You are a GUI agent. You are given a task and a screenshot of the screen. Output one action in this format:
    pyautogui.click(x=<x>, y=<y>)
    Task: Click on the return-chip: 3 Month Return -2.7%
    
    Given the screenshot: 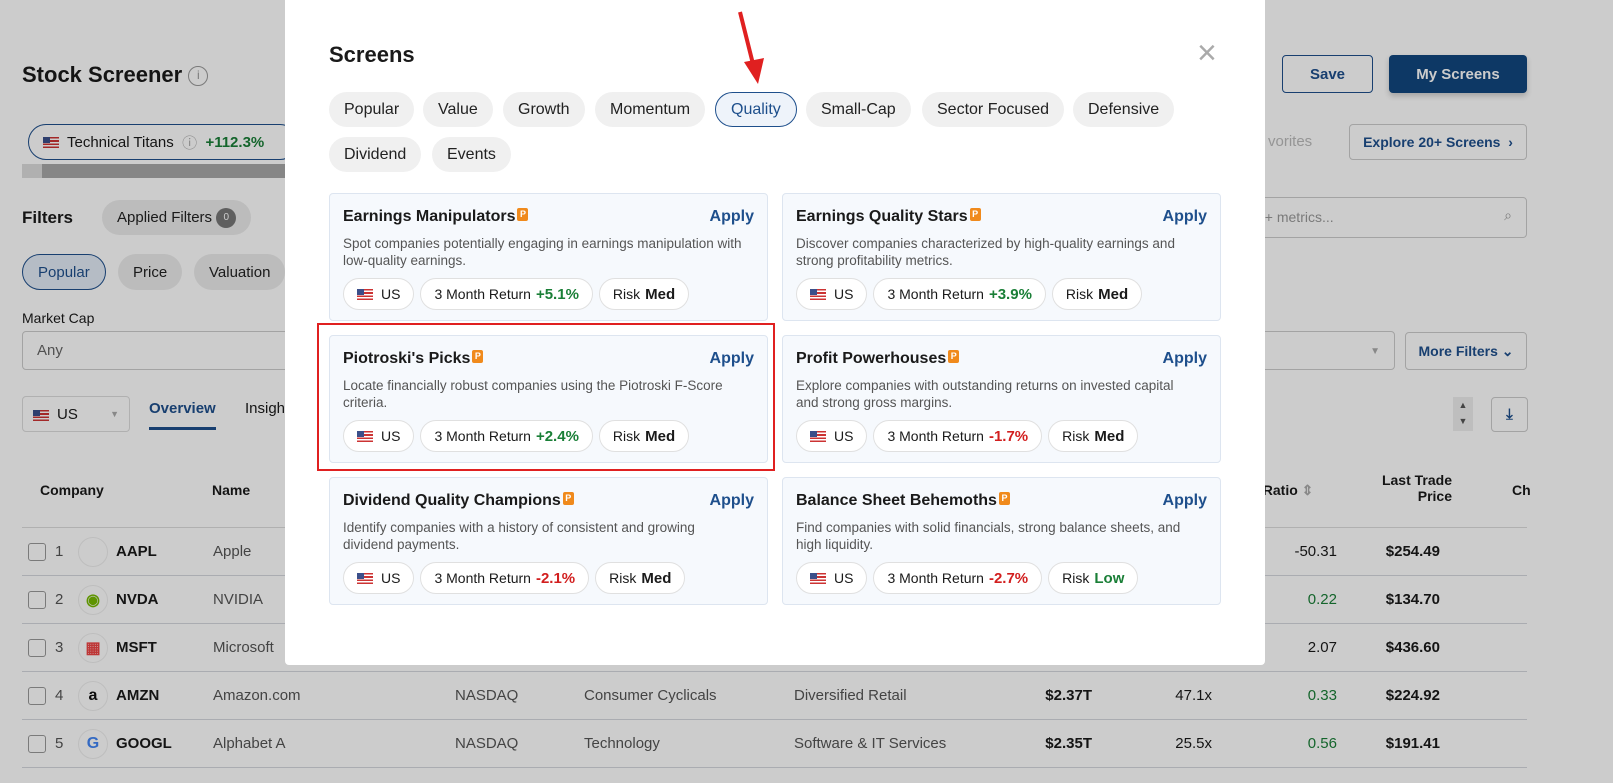 What is the action you would take?
    pyautogui.click(x=958, y=578)
    